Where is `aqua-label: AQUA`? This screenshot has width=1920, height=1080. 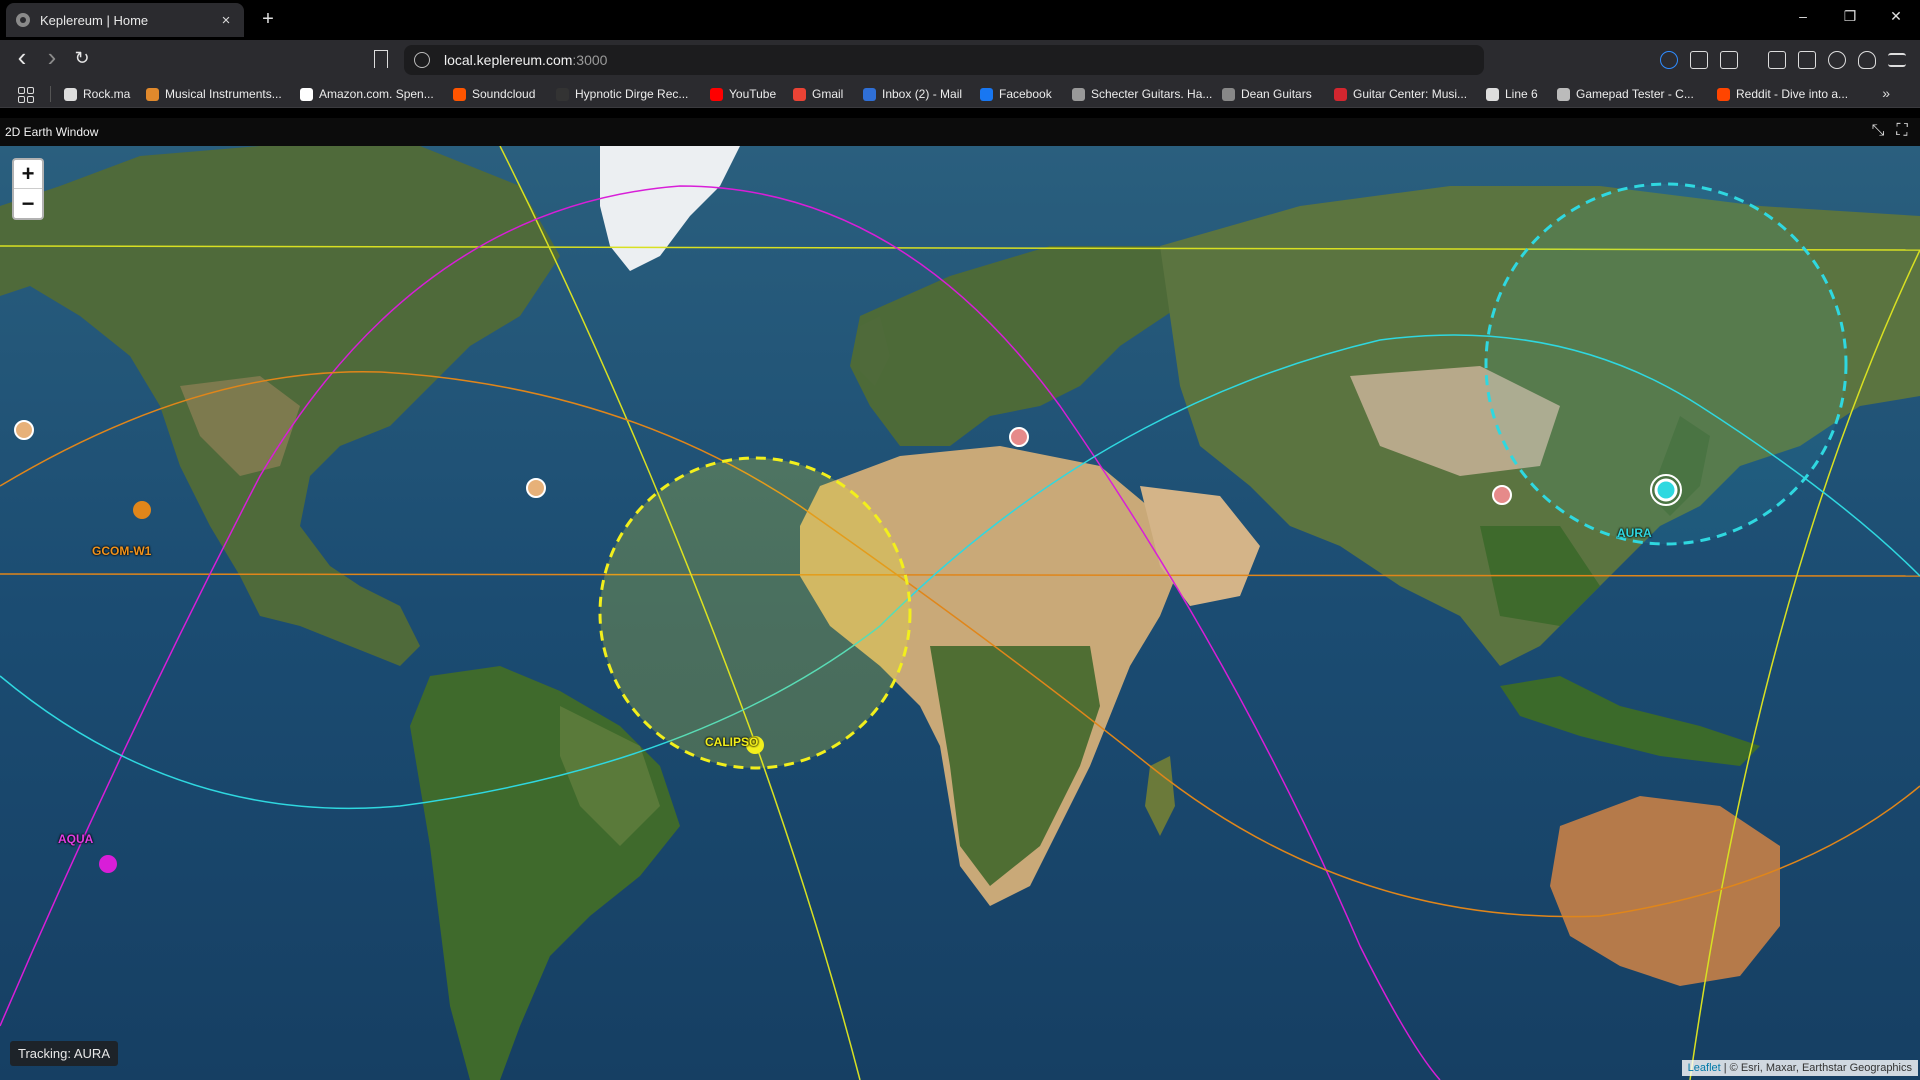
aqua-label: AQUA is located at coordinates (76, 839).